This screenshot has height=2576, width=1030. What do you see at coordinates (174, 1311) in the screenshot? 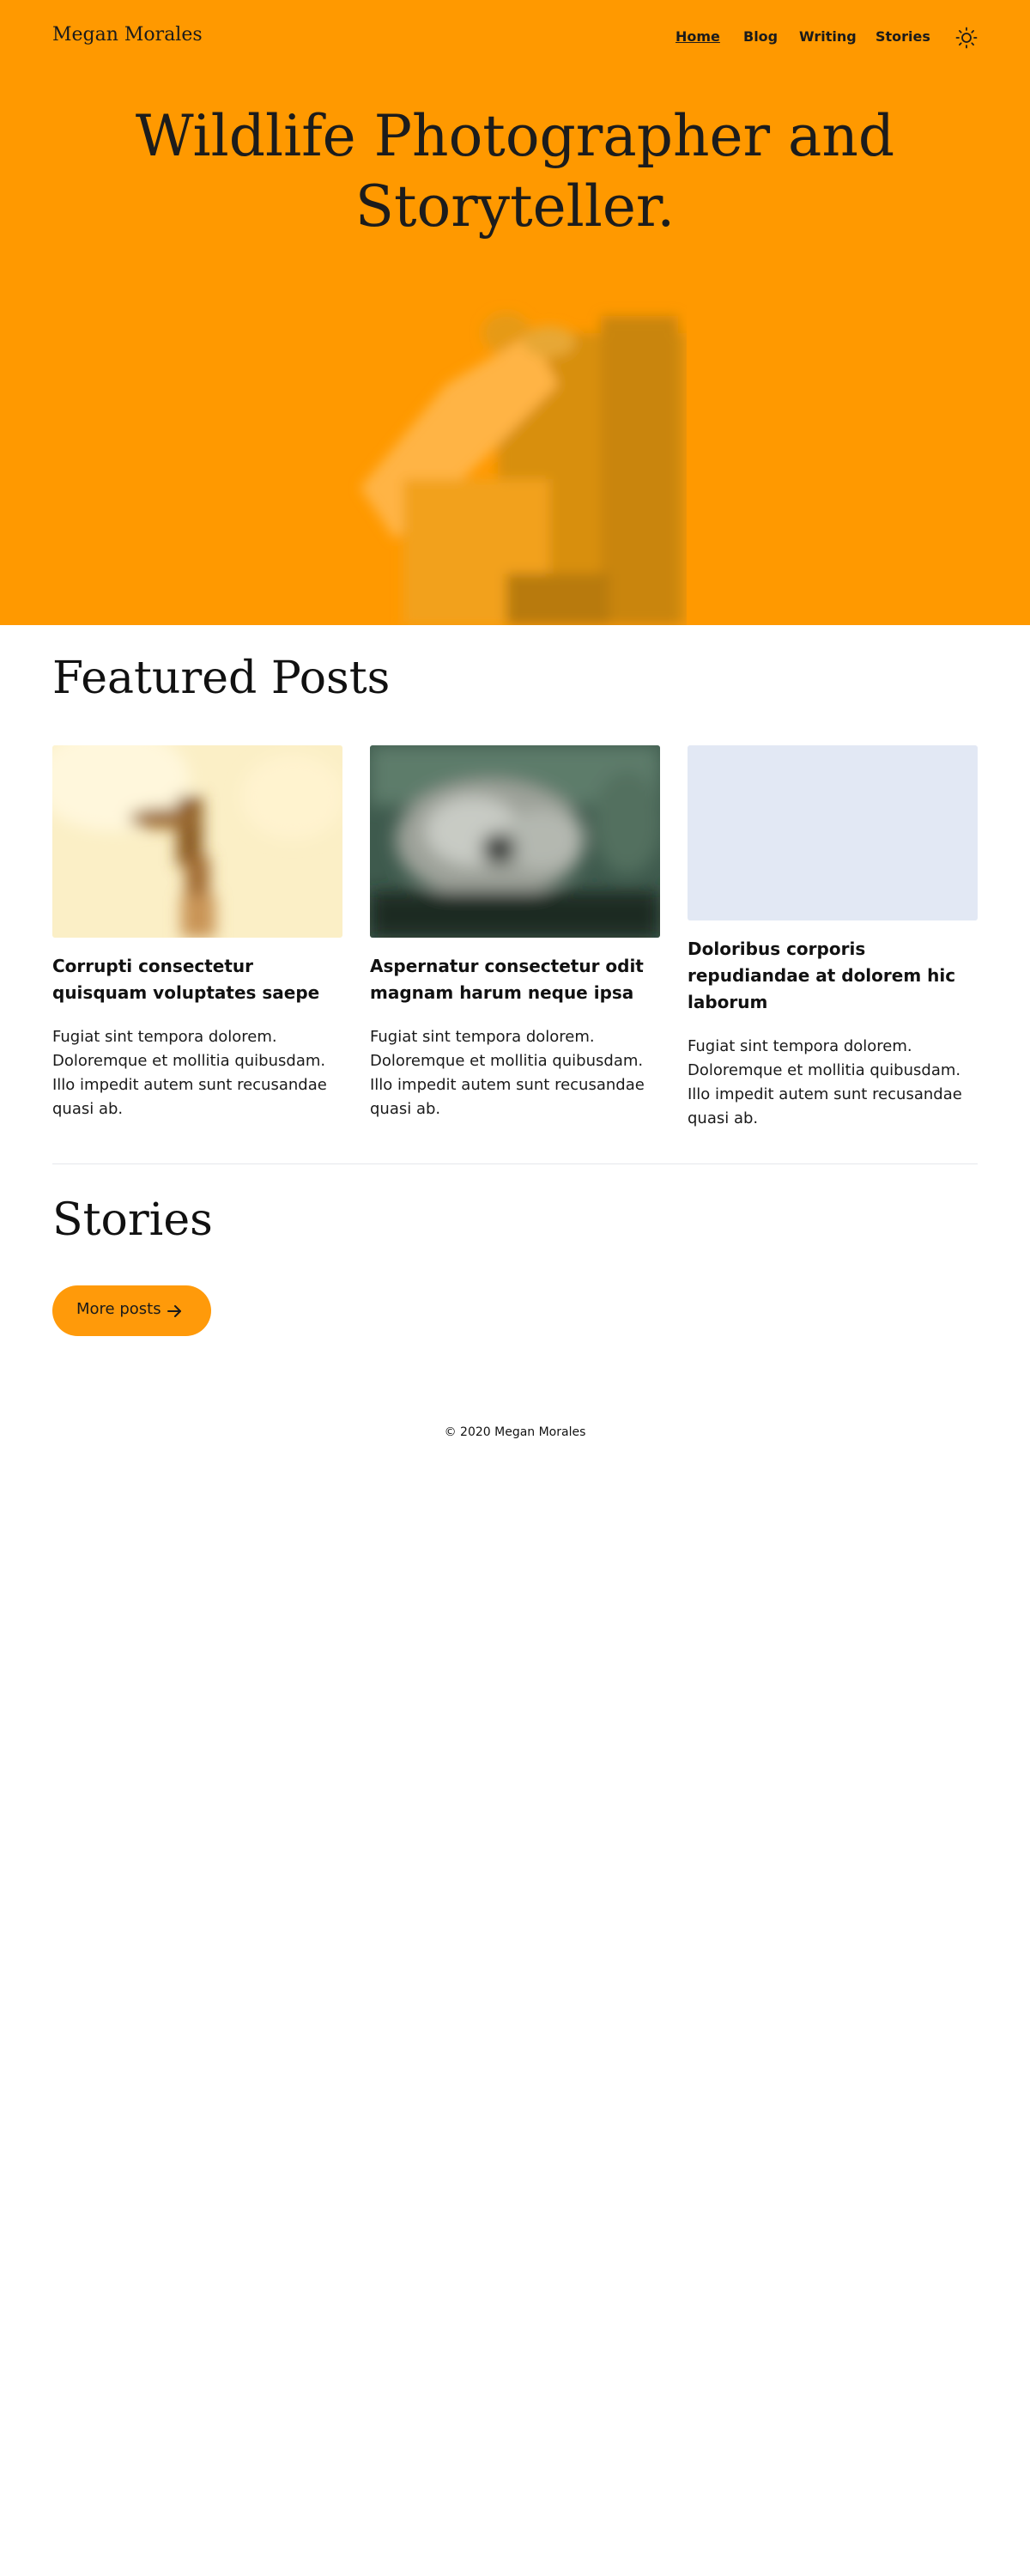
I see `arrow-right-icon` at bounding box center [174, 1311].